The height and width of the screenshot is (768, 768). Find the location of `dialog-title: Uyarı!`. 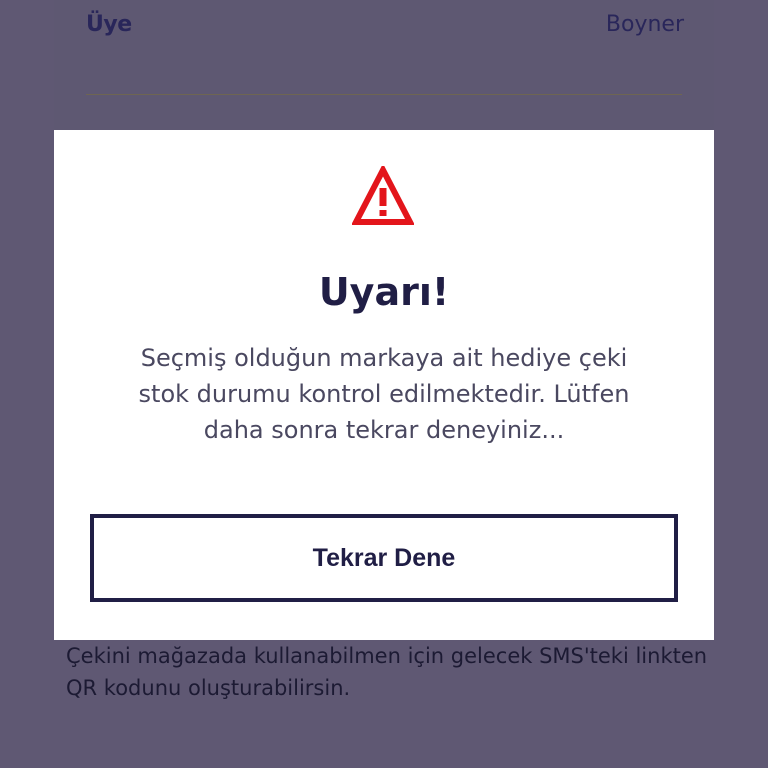

dialog-title: Uyarı! is located at coordinates (384, 292).